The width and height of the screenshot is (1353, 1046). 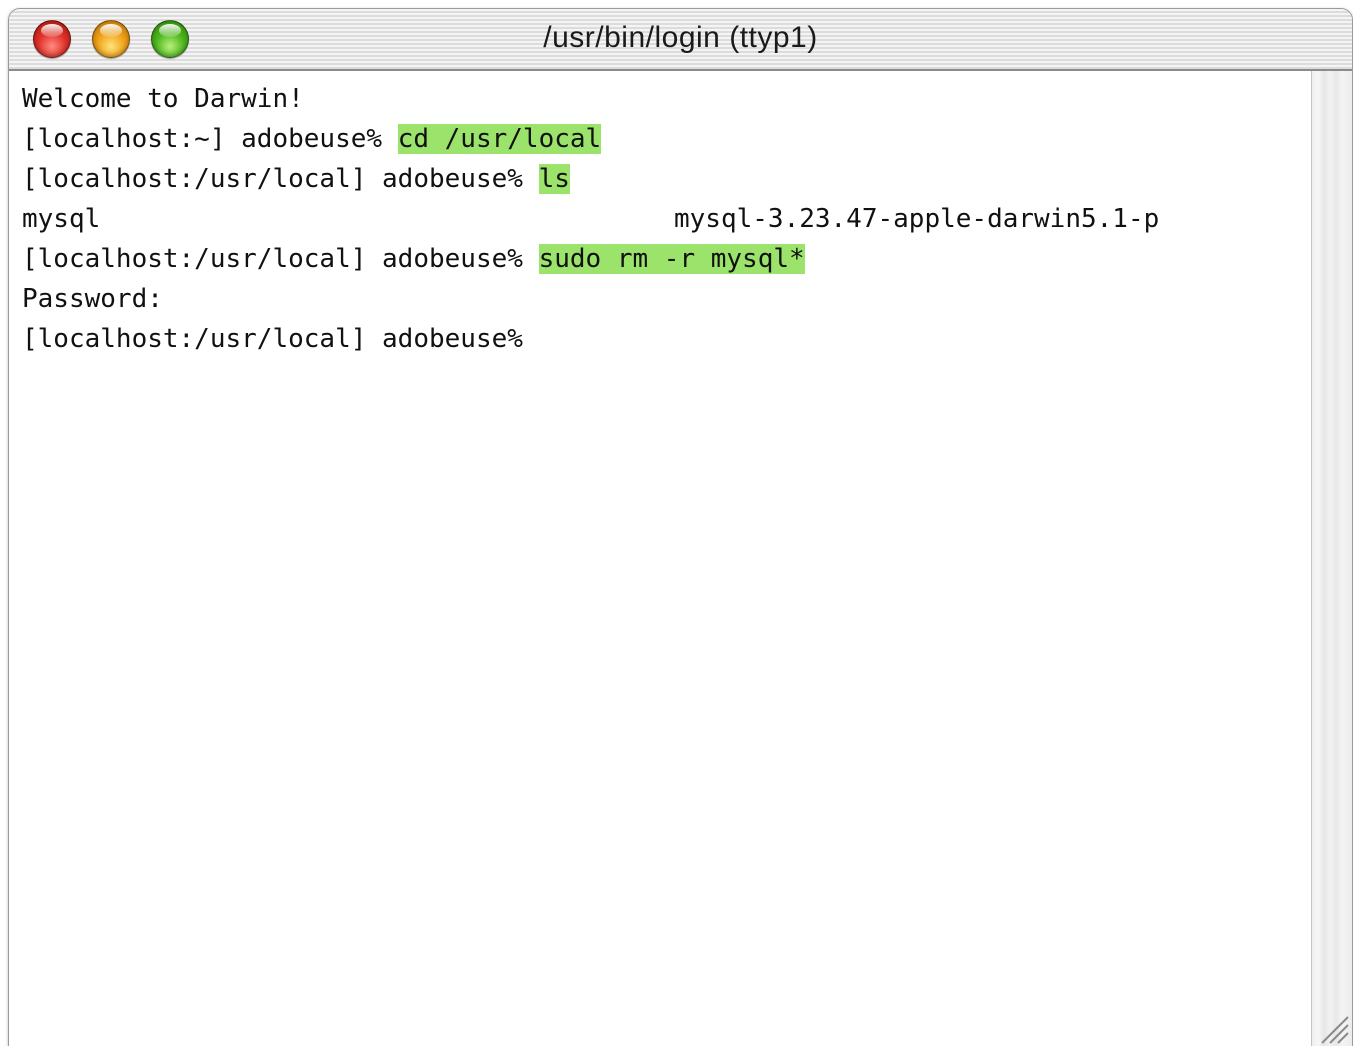 I want to click on terminal-line: [localhost:/usr/local] adobeuse% ls, so click(x=296, y=179).